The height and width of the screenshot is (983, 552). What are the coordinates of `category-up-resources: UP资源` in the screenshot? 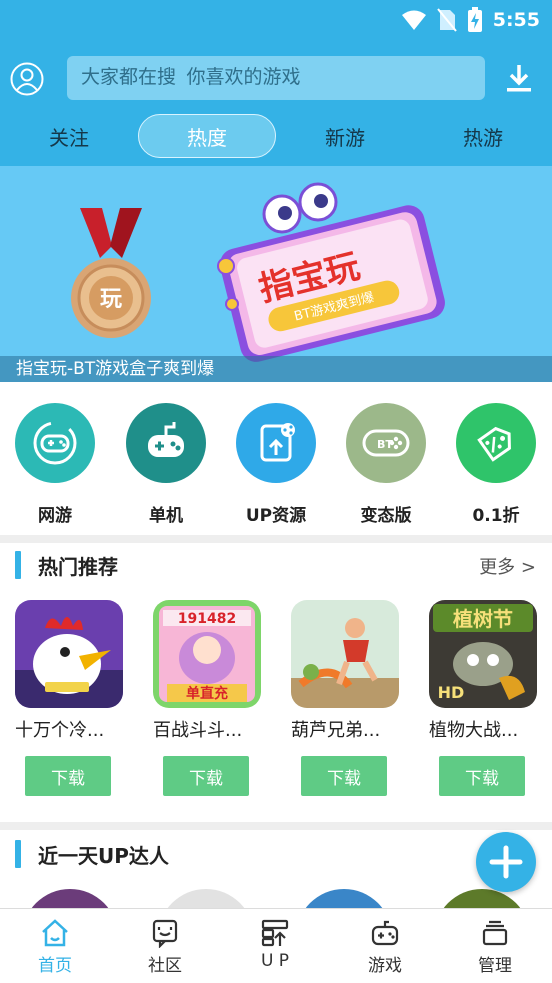 It's located at (276, 464).